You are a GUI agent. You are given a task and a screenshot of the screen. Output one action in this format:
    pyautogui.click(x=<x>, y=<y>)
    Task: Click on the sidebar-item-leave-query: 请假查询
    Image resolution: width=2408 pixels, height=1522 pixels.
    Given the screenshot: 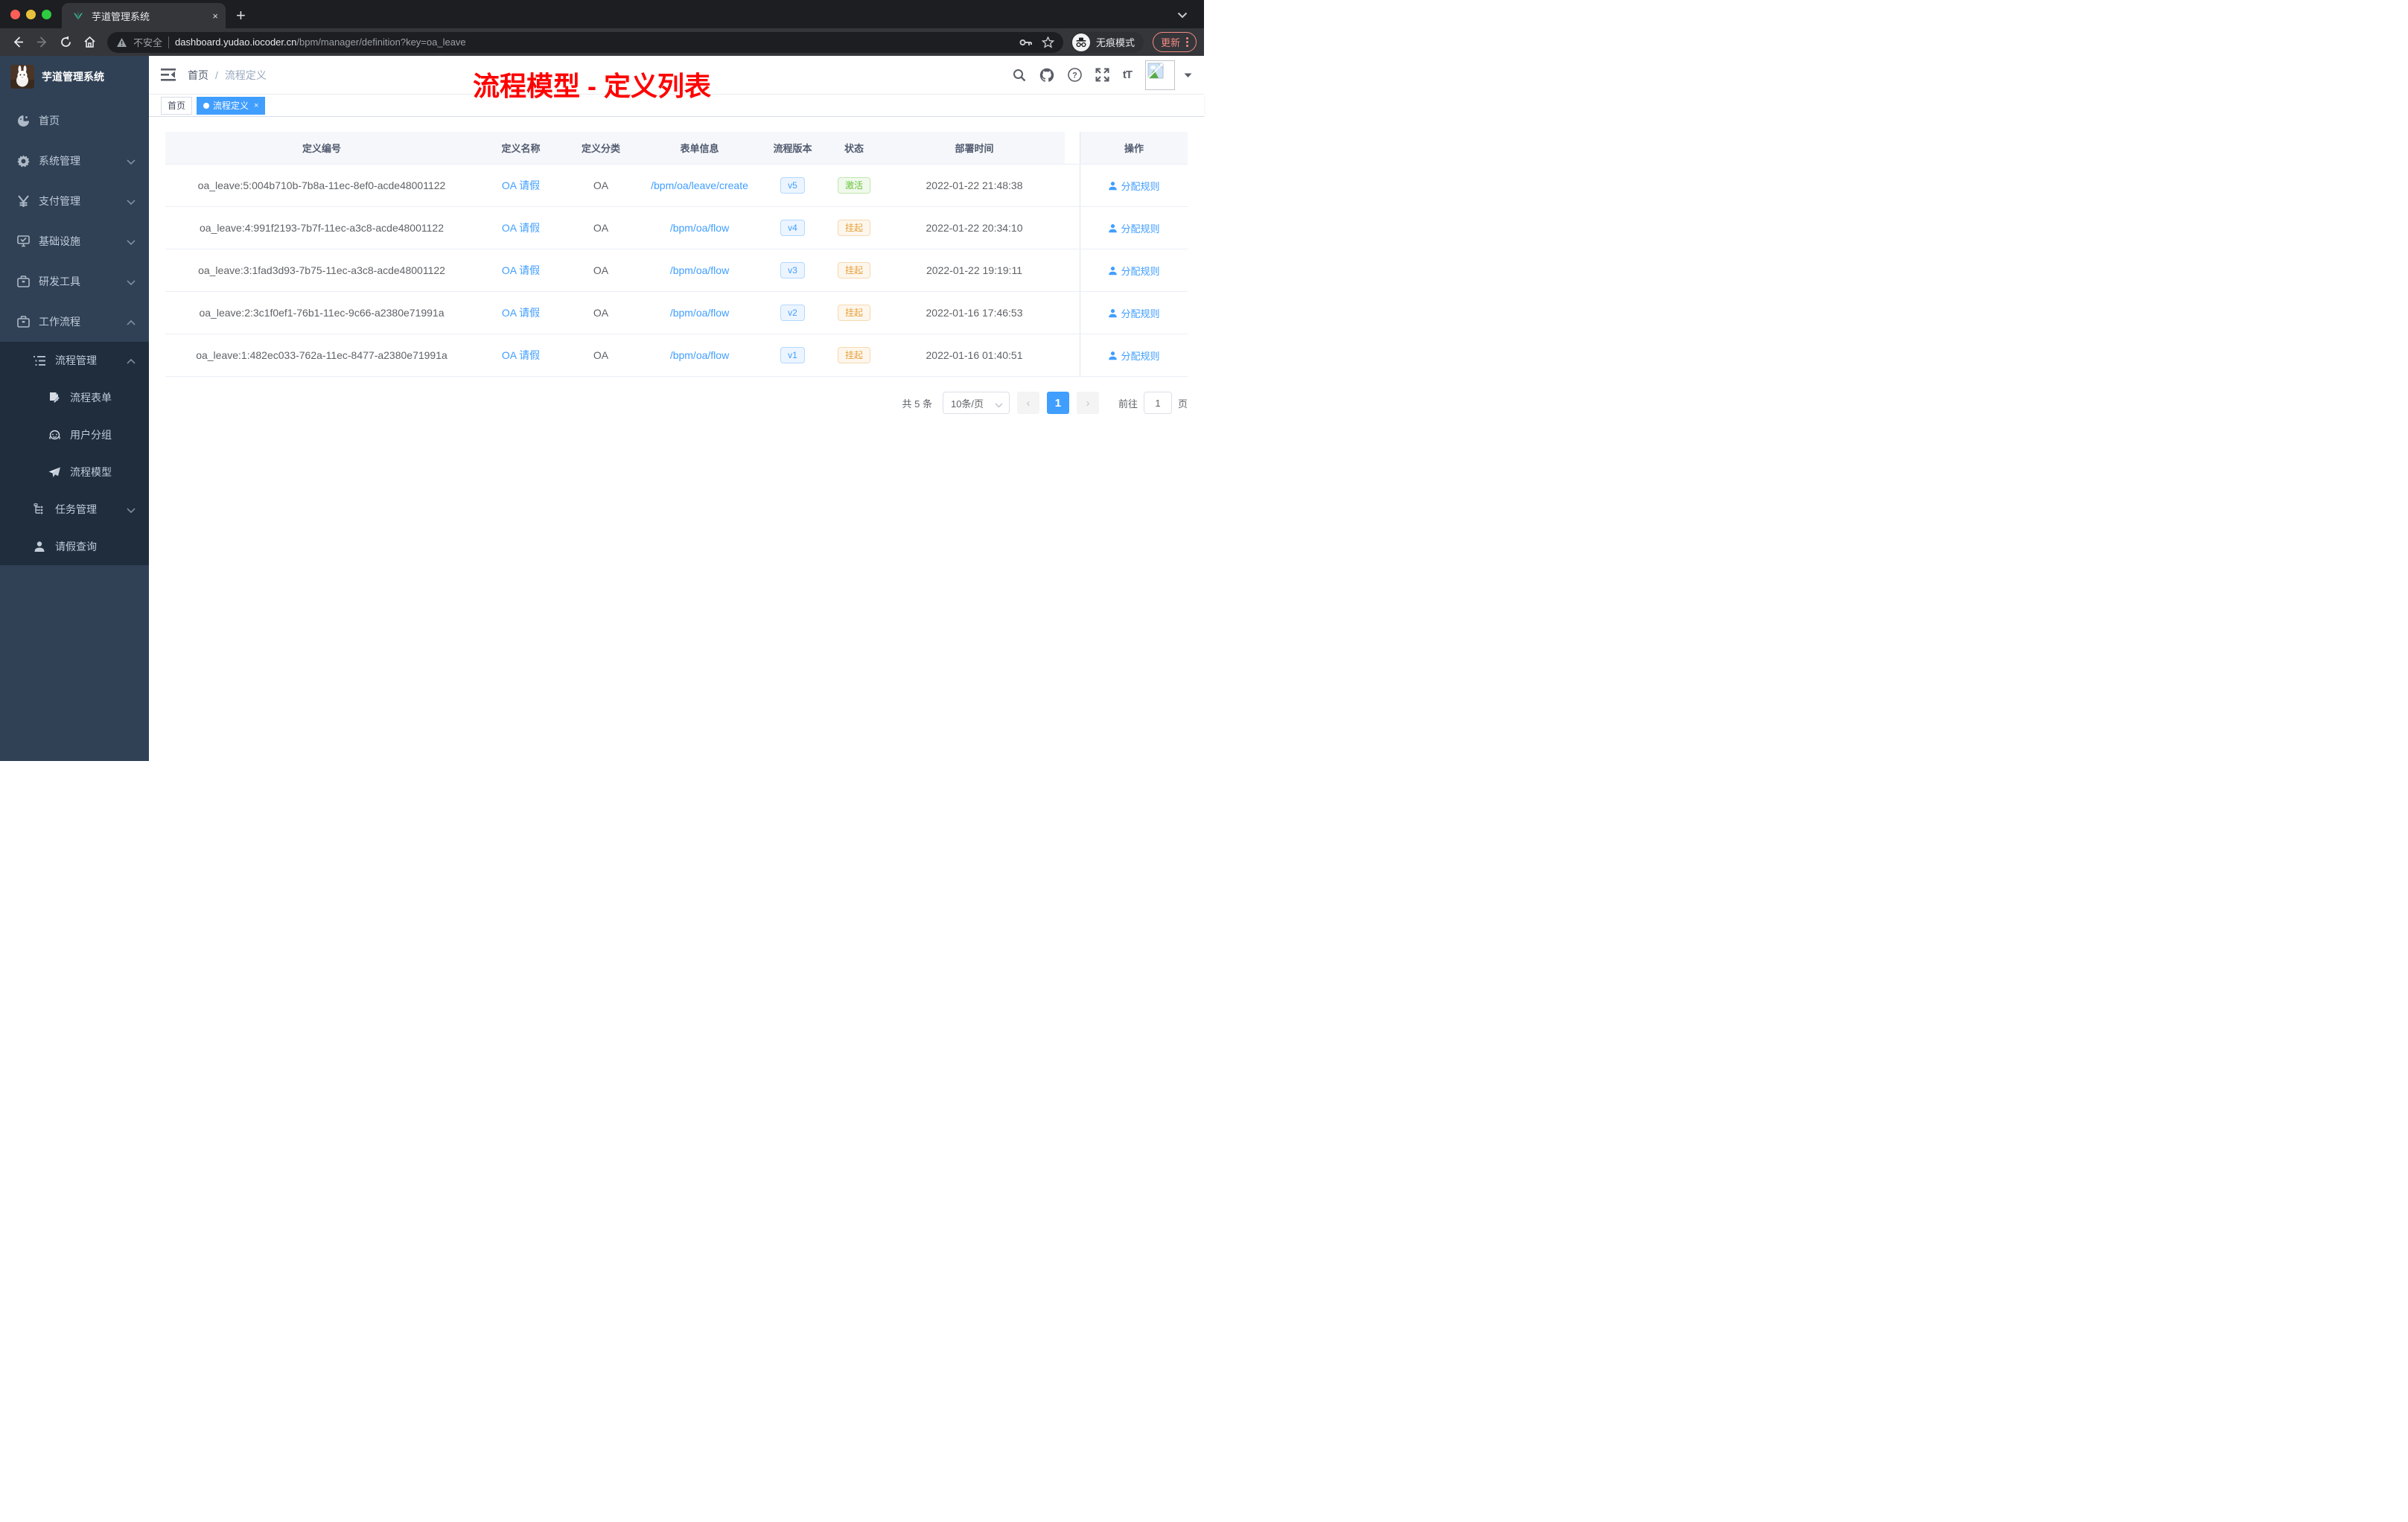 What is the action you would take?
    pyautogui.click(x=74, y=546)
    